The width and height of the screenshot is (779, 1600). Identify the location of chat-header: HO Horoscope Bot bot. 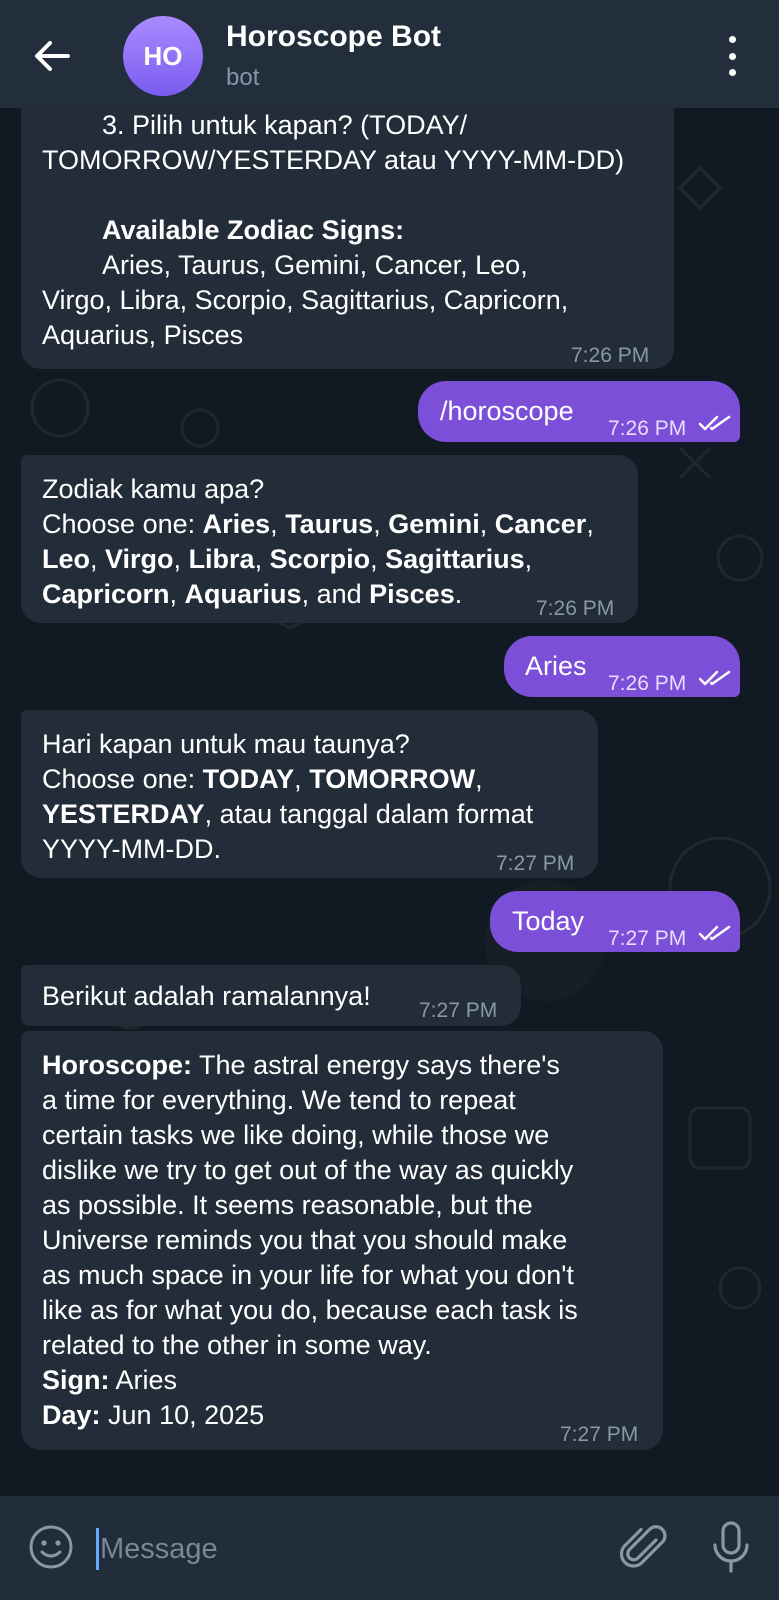
(389, 54).